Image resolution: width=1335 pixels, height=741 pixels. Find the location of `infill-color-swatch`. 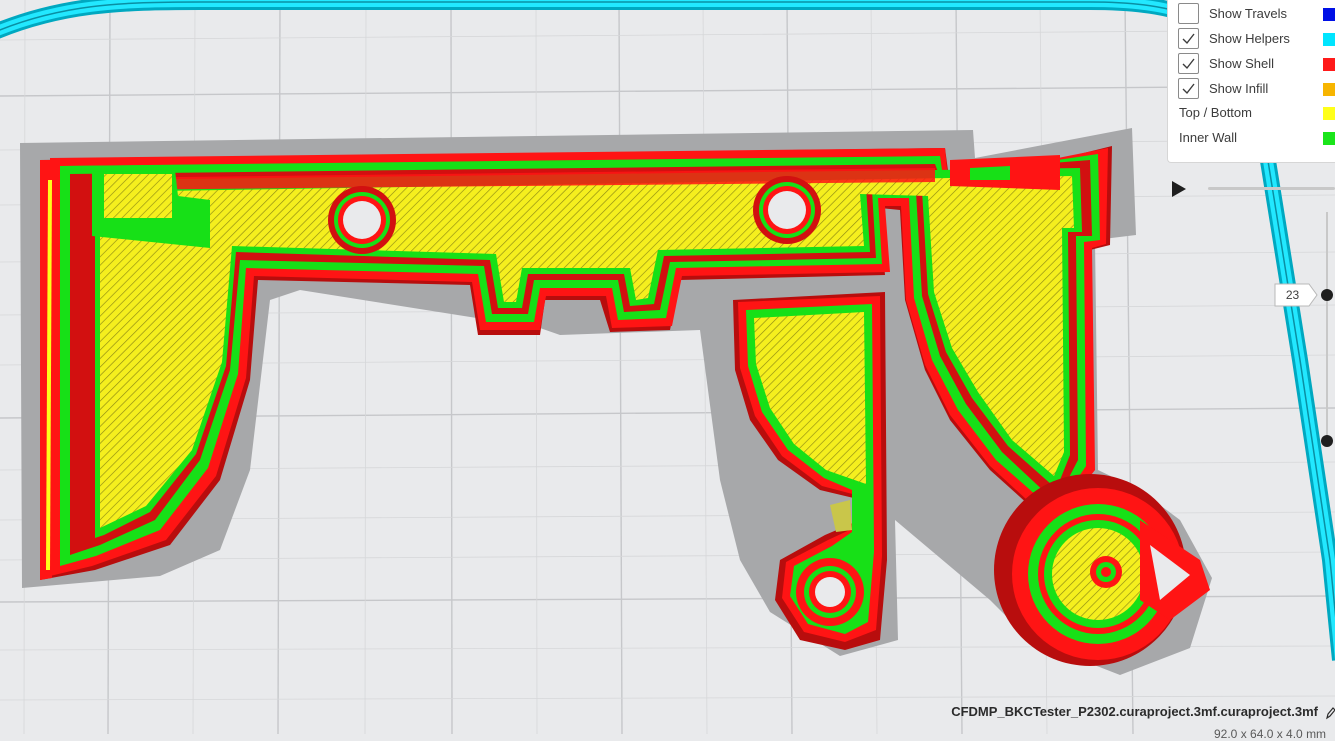

infill-color-swatch is located at coordinates (1329, 89).